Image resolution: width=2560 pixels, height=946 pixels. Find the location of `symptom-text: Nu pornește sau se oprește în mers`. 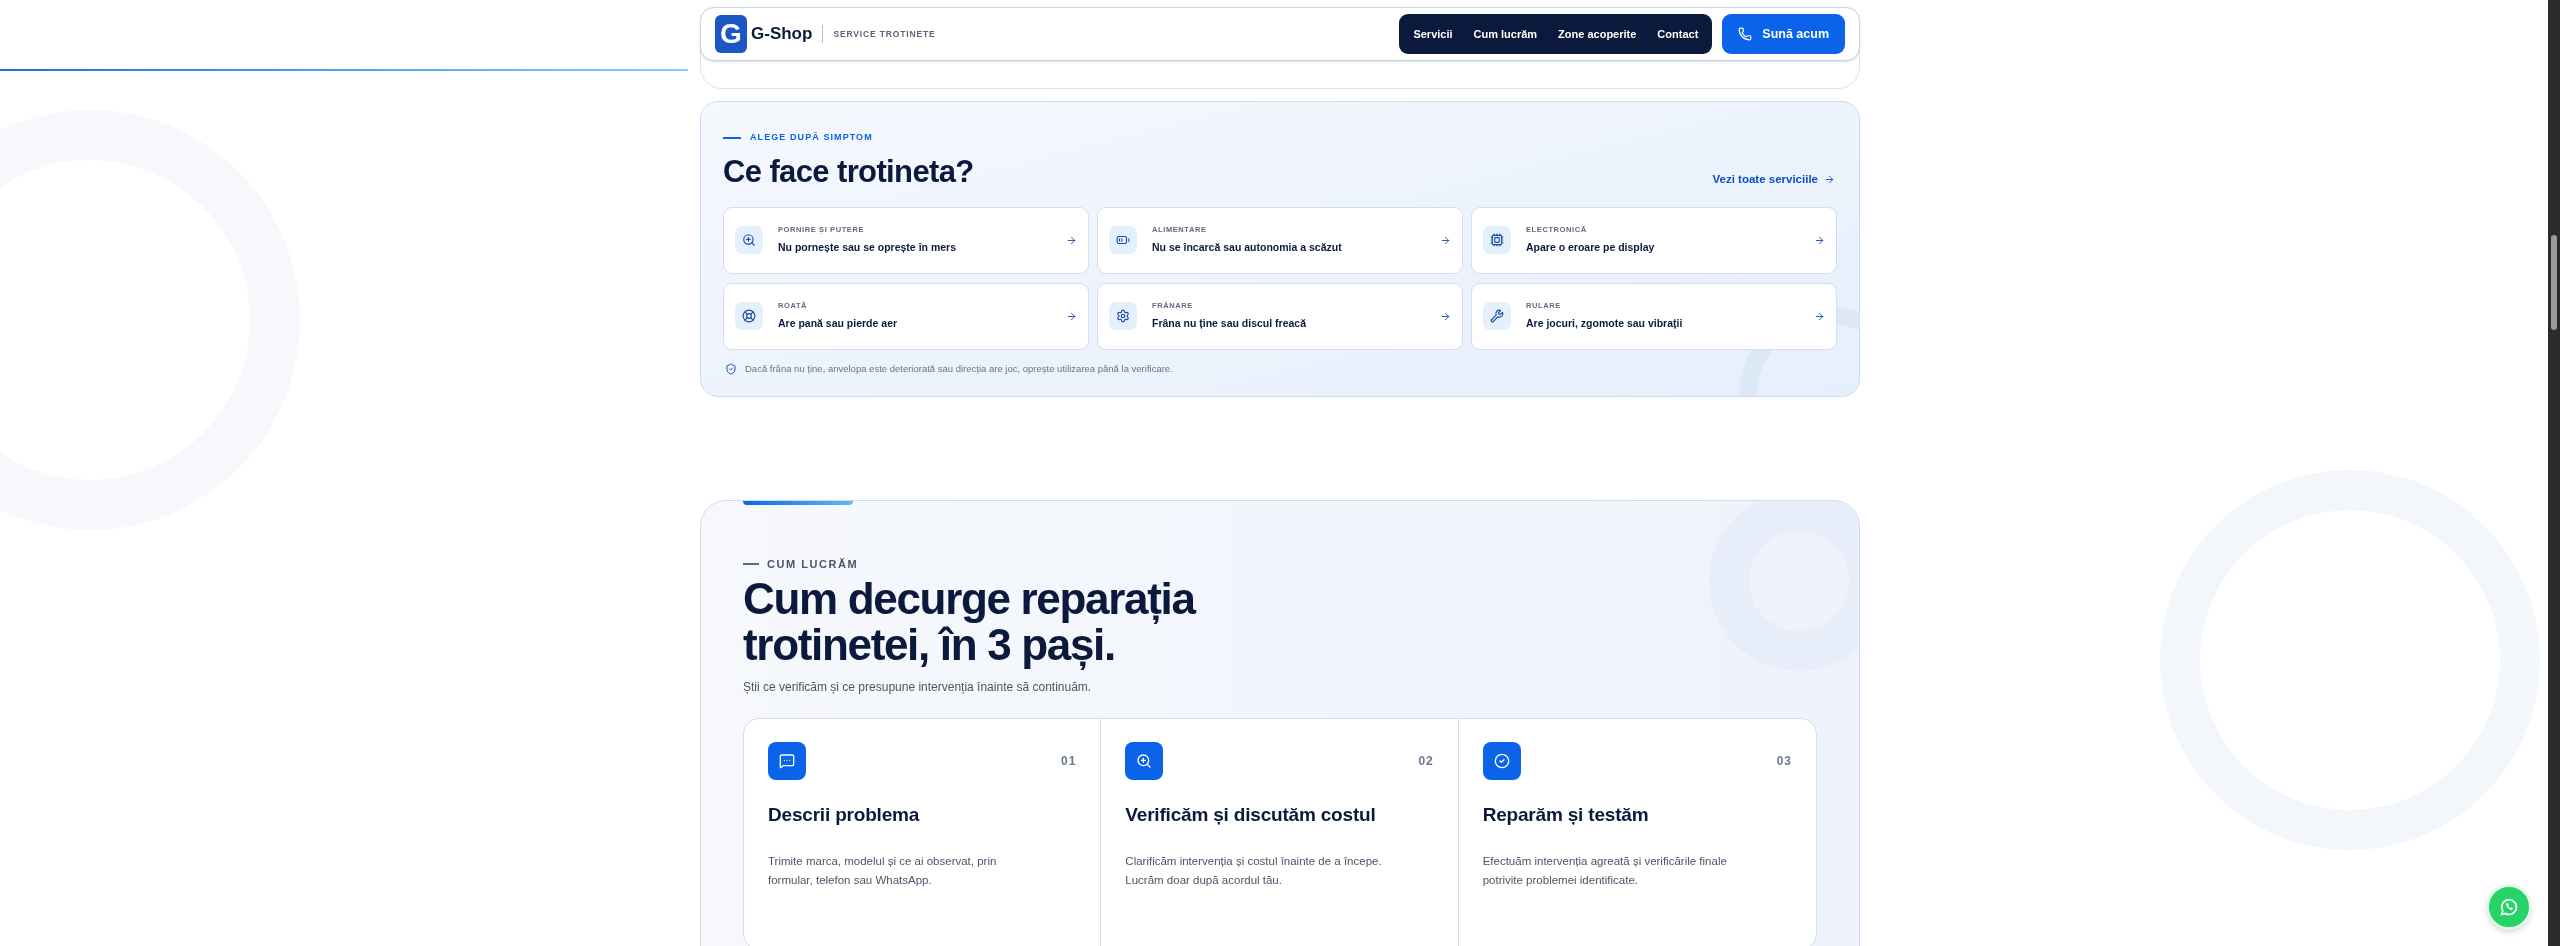

symptom-text: Nu pornește sau se oprește în mers is located at coordinates (867, 248).